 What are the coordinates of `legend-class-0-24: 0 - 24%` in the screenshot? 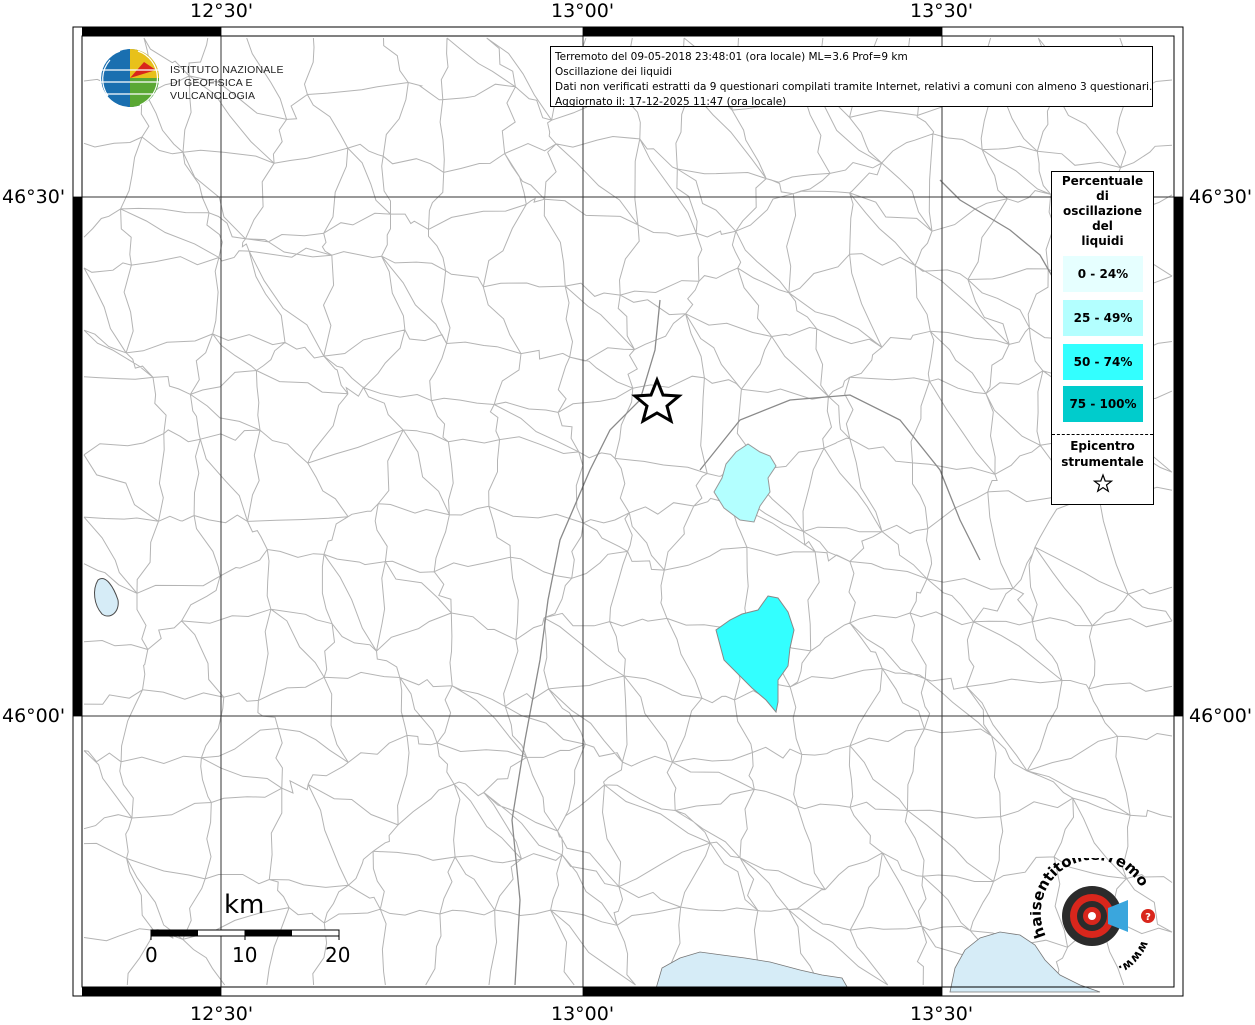 It's located at (1103, 274).